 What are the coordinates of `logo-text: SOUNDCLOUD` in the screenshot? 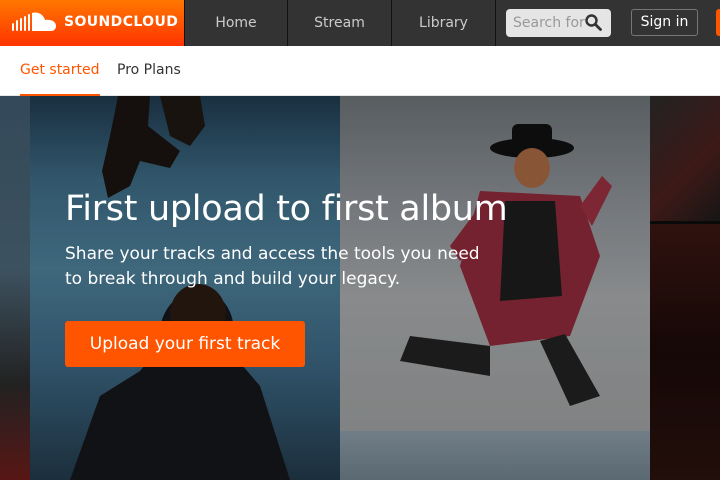 It's located at (121, 22).